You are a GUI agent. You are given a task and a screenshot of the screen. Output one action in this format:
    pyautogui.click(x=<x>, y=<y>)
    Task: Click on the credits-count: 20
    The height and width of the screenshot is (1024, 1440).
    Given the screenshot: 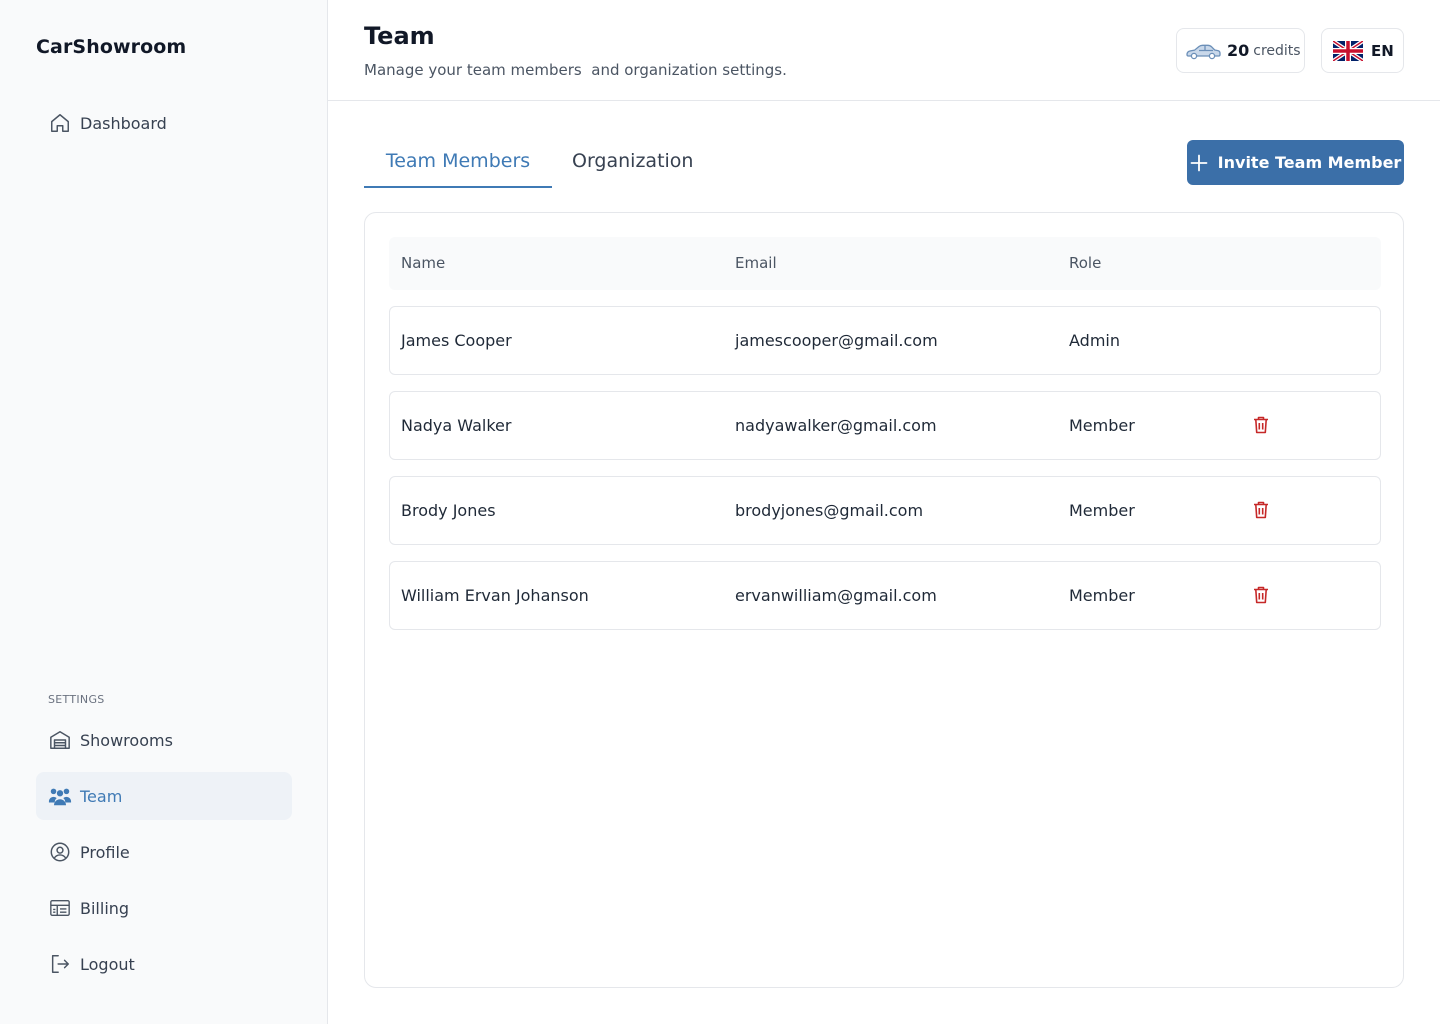 What is the action you would take?
    pyautogui.click(x=1238, y=50)
    